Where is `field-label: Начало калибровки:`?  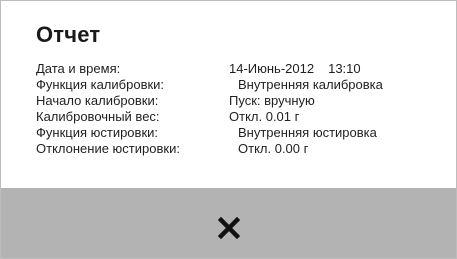 field-label: Начало калибровки: is located at coordinates (97, 100).